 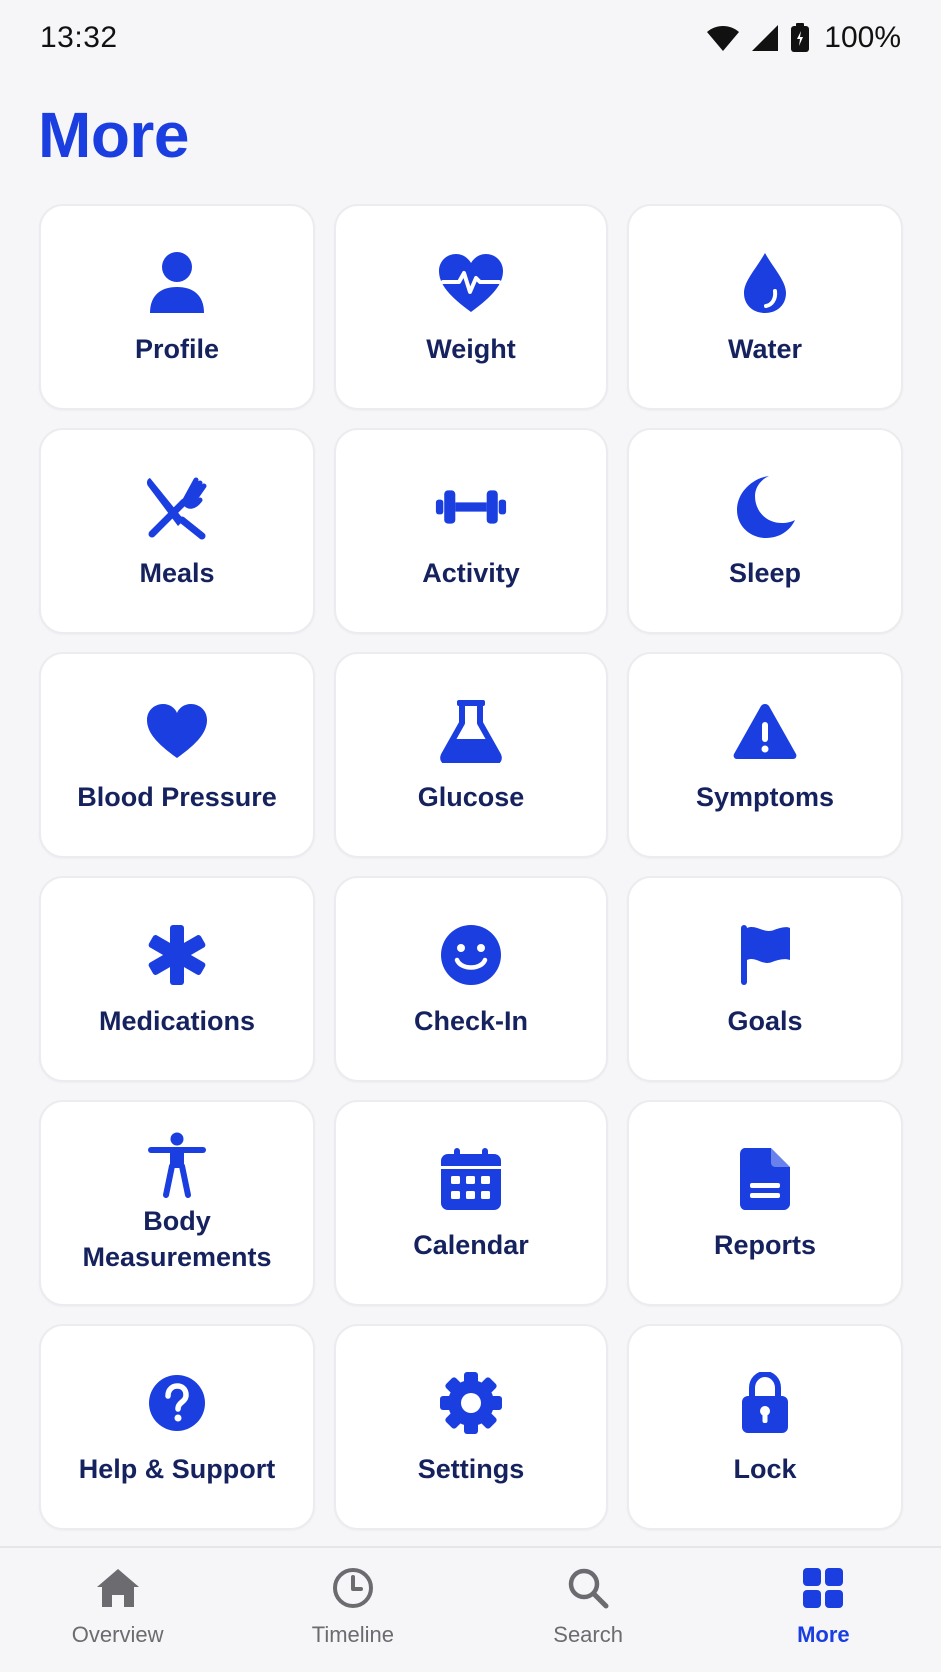 I want to click on tile-label: Water, so click(x=764, y=349).